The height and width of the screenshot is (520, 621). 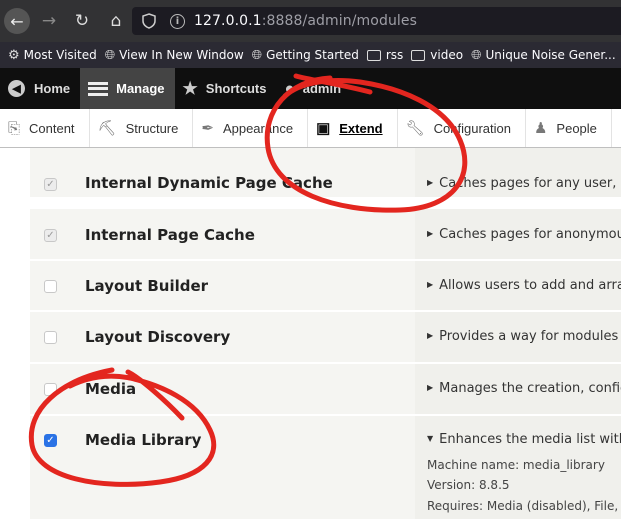 I want to click on menu-icon, so click(x=98, y=88).